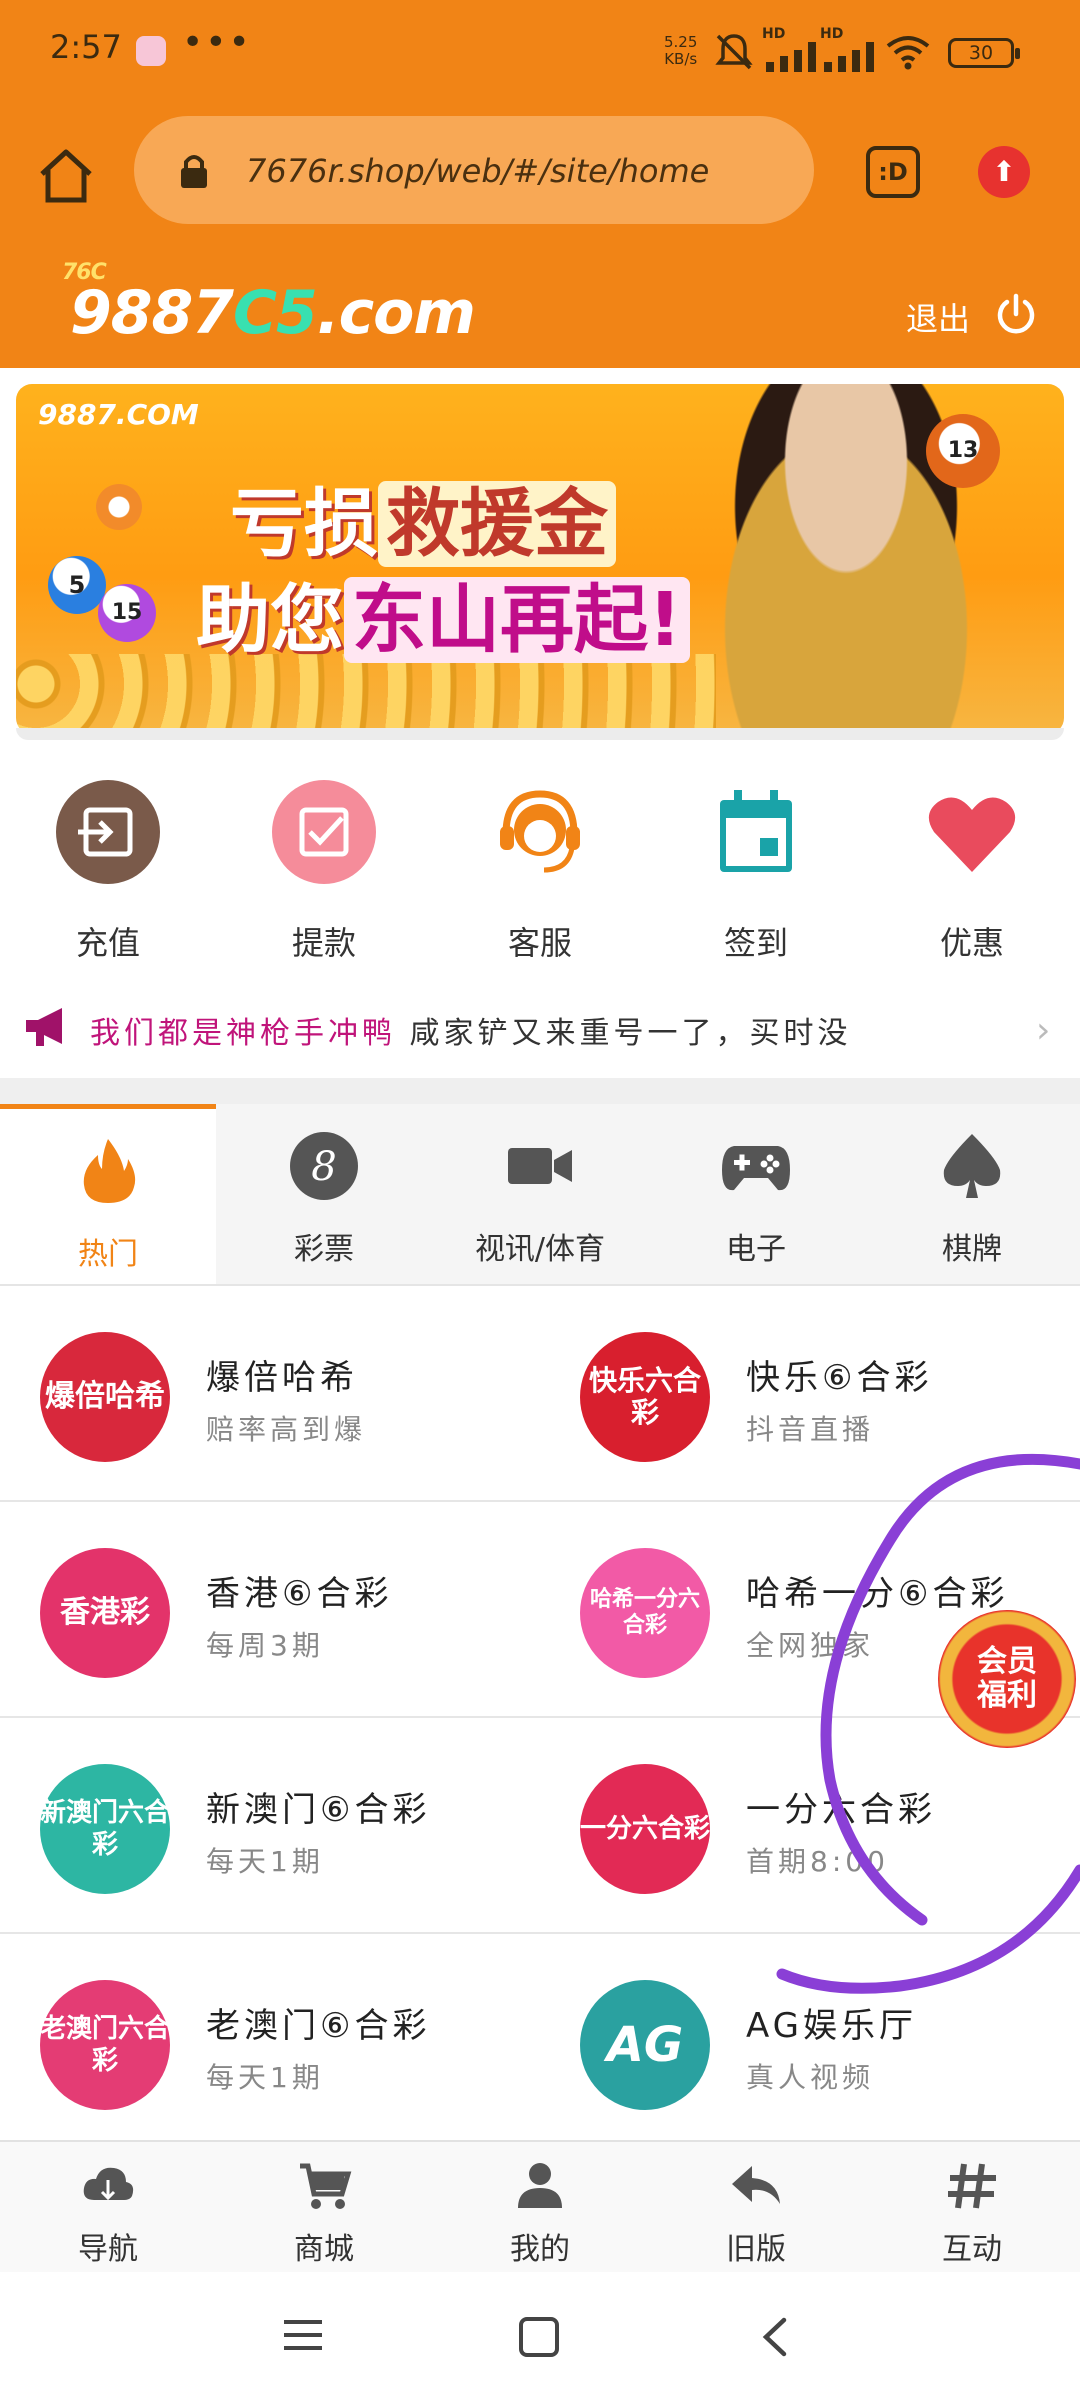 This screenshot has height=2400, width=1080. What do you see at coordinates (243, 1033) in the screenshot?
I see `marquee-highlight: 我们都是神枪手冲鸭` at bounding box center [243, 1033].